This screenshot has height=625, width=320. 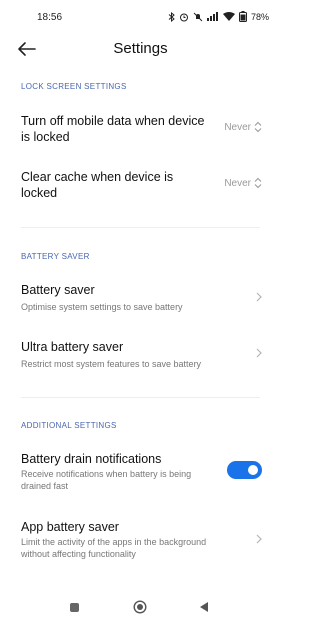 What do you see at coordinates (50, 17) in the screenshot?
I see `status-time: 18:56` at bounding box center [50, 17].